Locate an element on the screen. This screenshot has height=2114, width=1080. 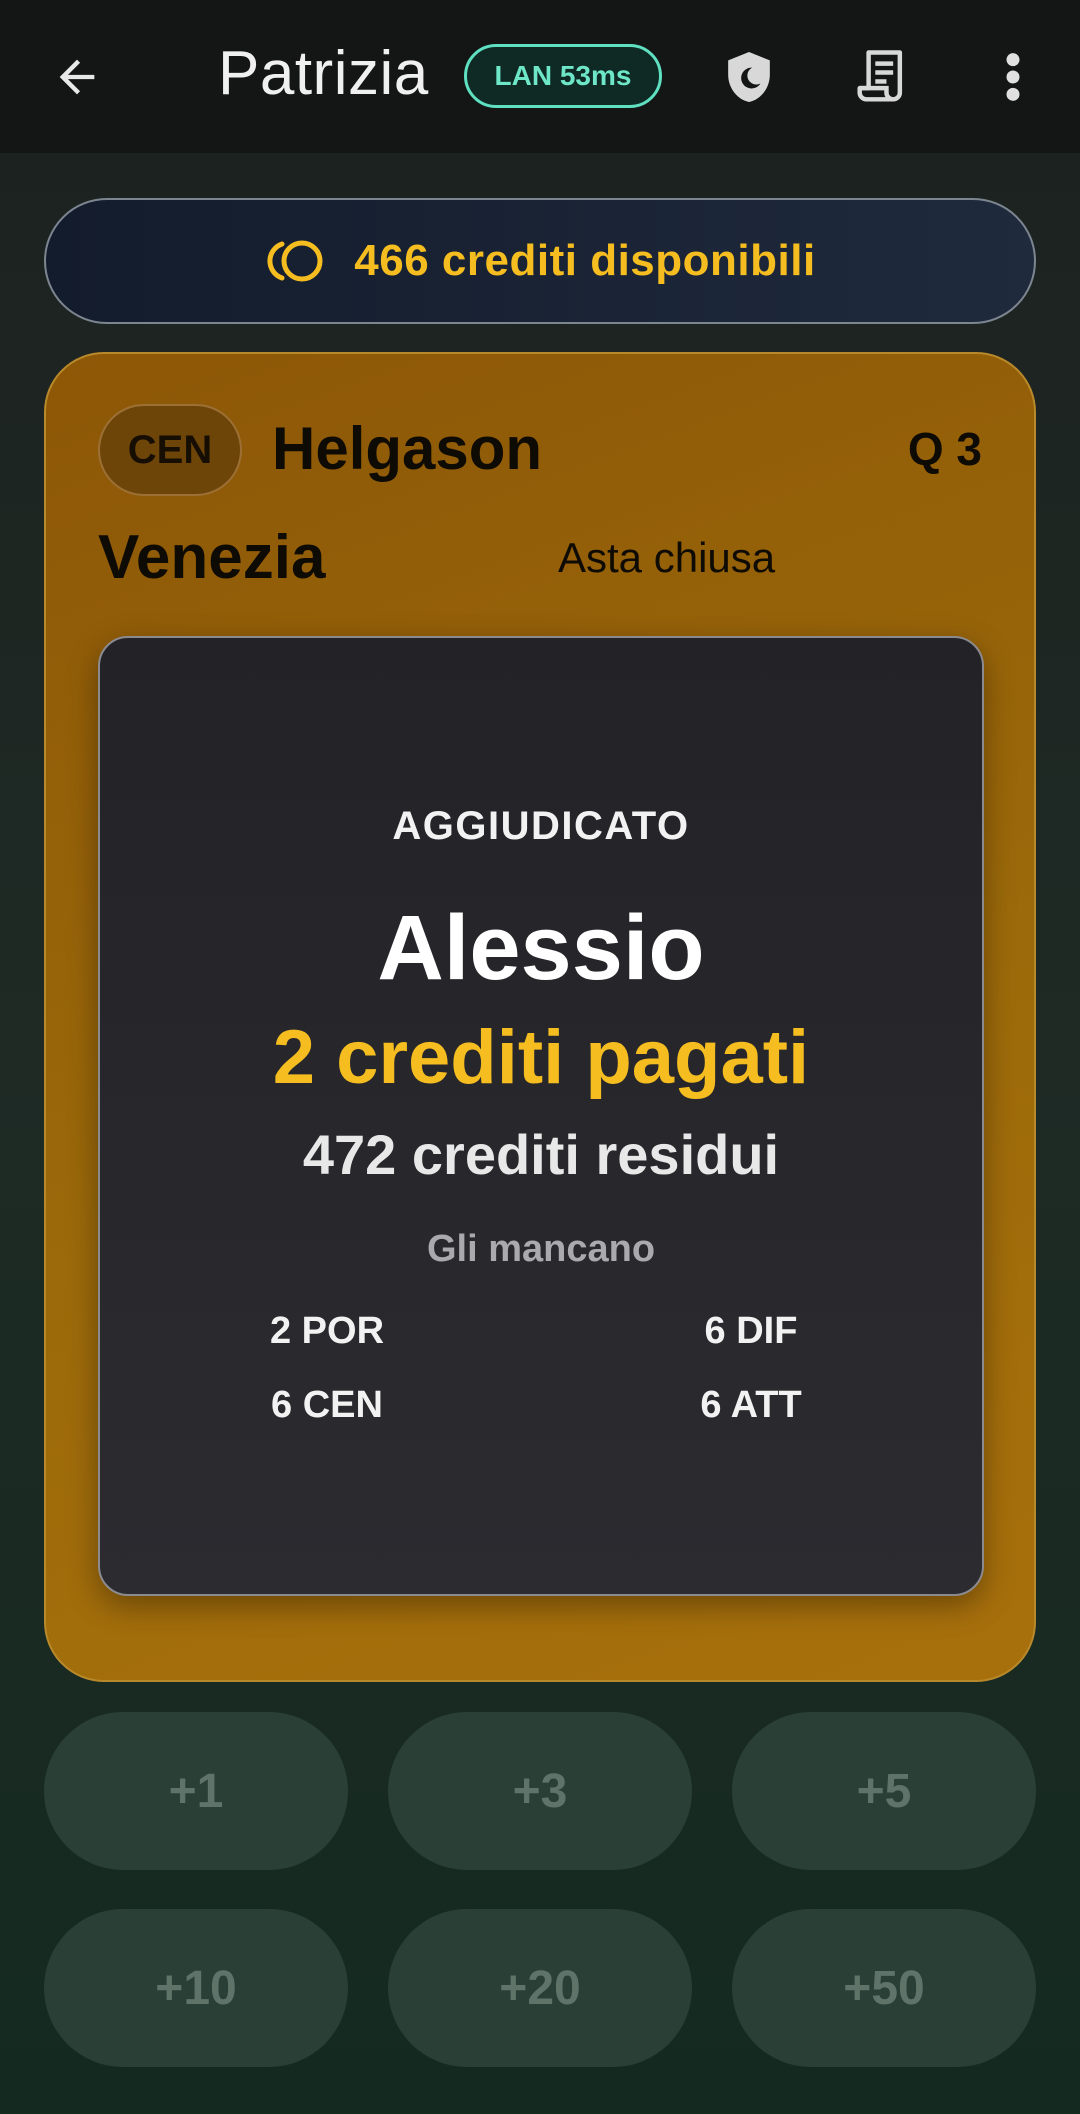
missing-role-item: 2 POR is located at coordinates (327, 1331).